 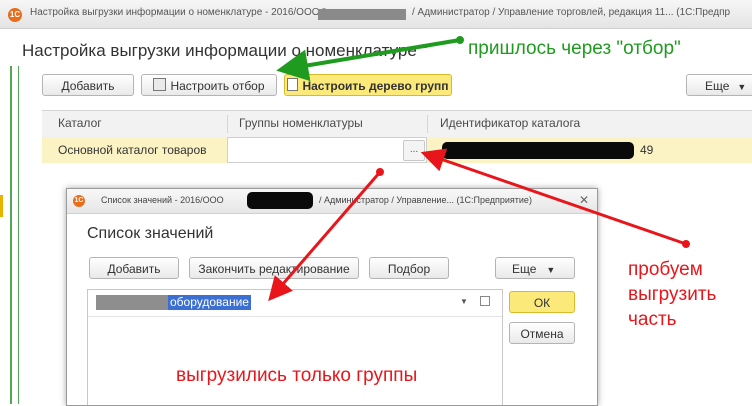 What do you see at coordinates (368, 60) in the screenshot?
I see `green-arrow` at bounding box center [368, 60].